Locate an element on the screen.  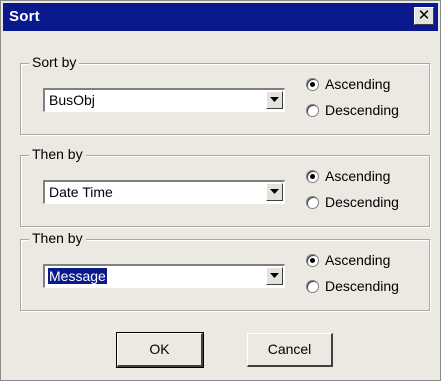
sort-by-ascending-radio is located at coordinates (312, 84).